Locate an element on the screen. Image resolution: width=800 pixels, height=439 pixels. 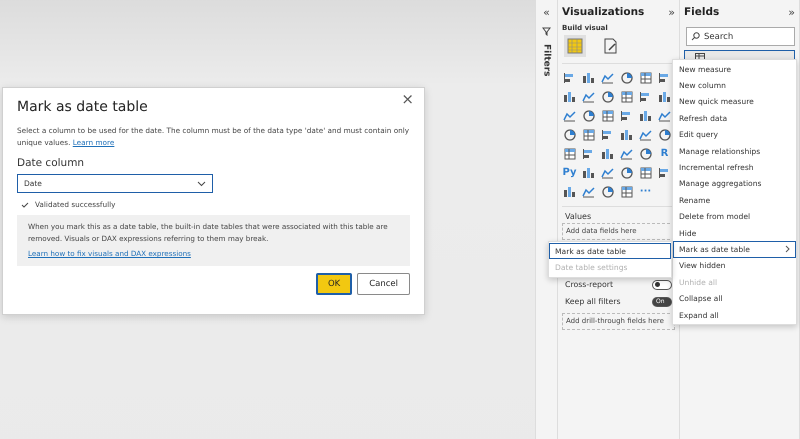
build-visual-tab is located at coordinates (575, 46).